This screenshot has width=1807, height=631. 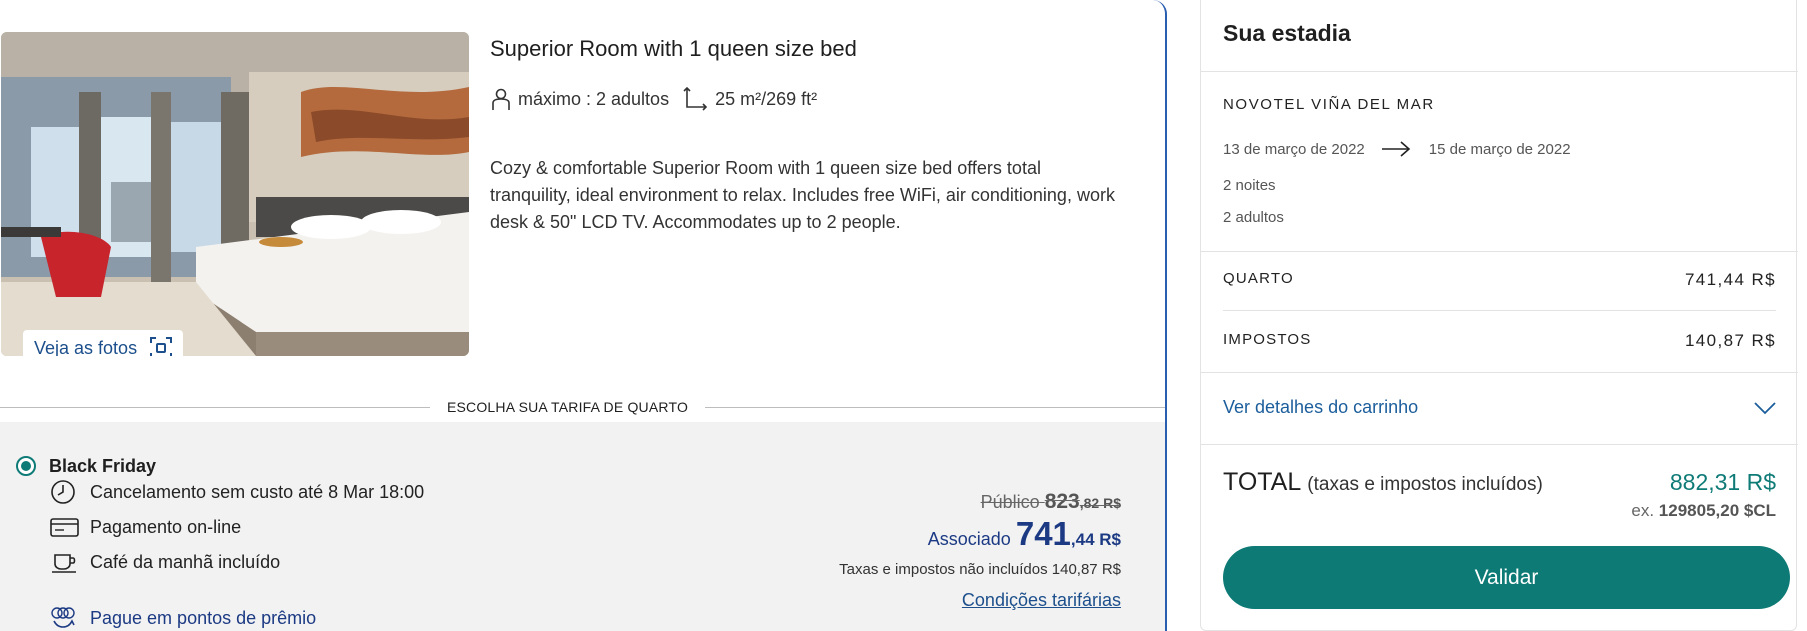 I want to click on room-title: Superior Room with 1 queen size bed, so click(x=673, y=48).